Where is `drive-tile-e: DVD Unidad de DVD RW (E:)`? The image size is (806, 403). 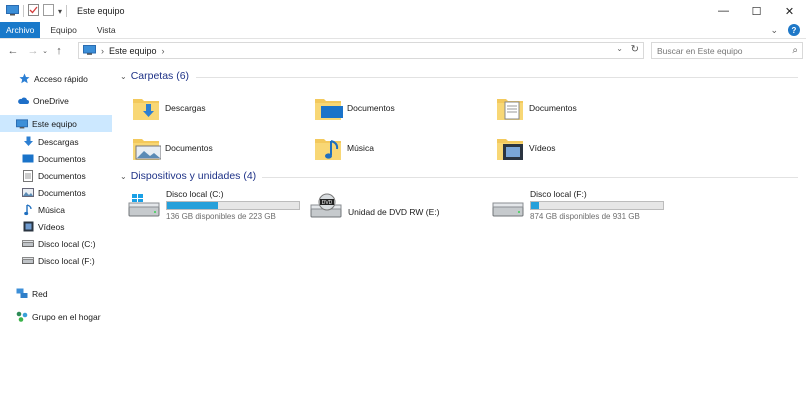 drive-tile-e: DVD Unidad de DVD RW (E:) is located at coordinates (374, 207).